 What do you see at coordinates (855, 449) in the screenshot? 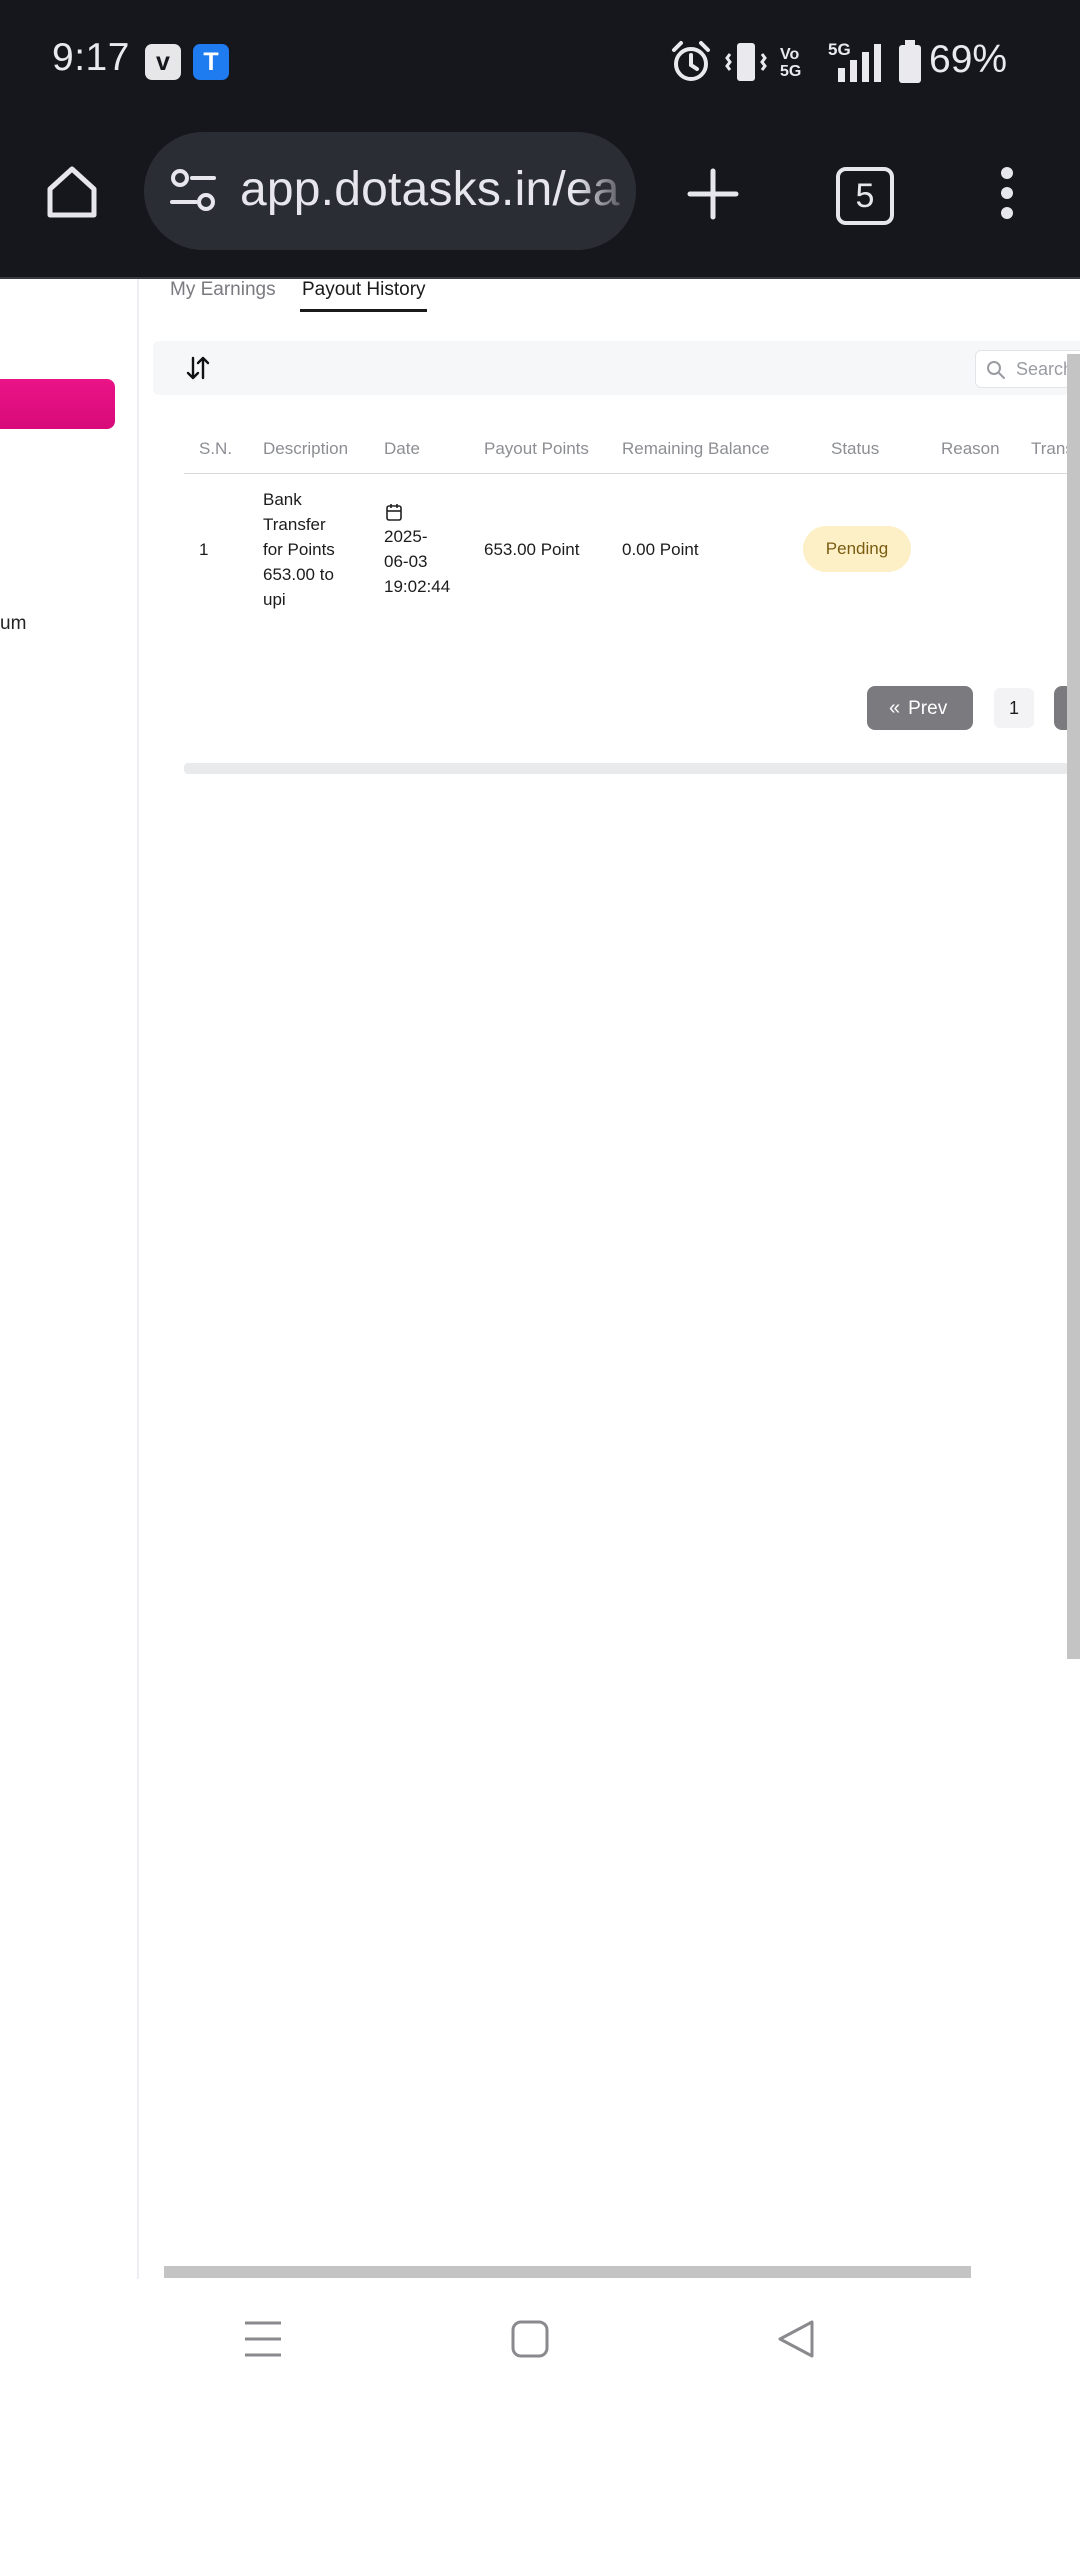
I see `column-header-status: Status` at bounding box center [855, 449].